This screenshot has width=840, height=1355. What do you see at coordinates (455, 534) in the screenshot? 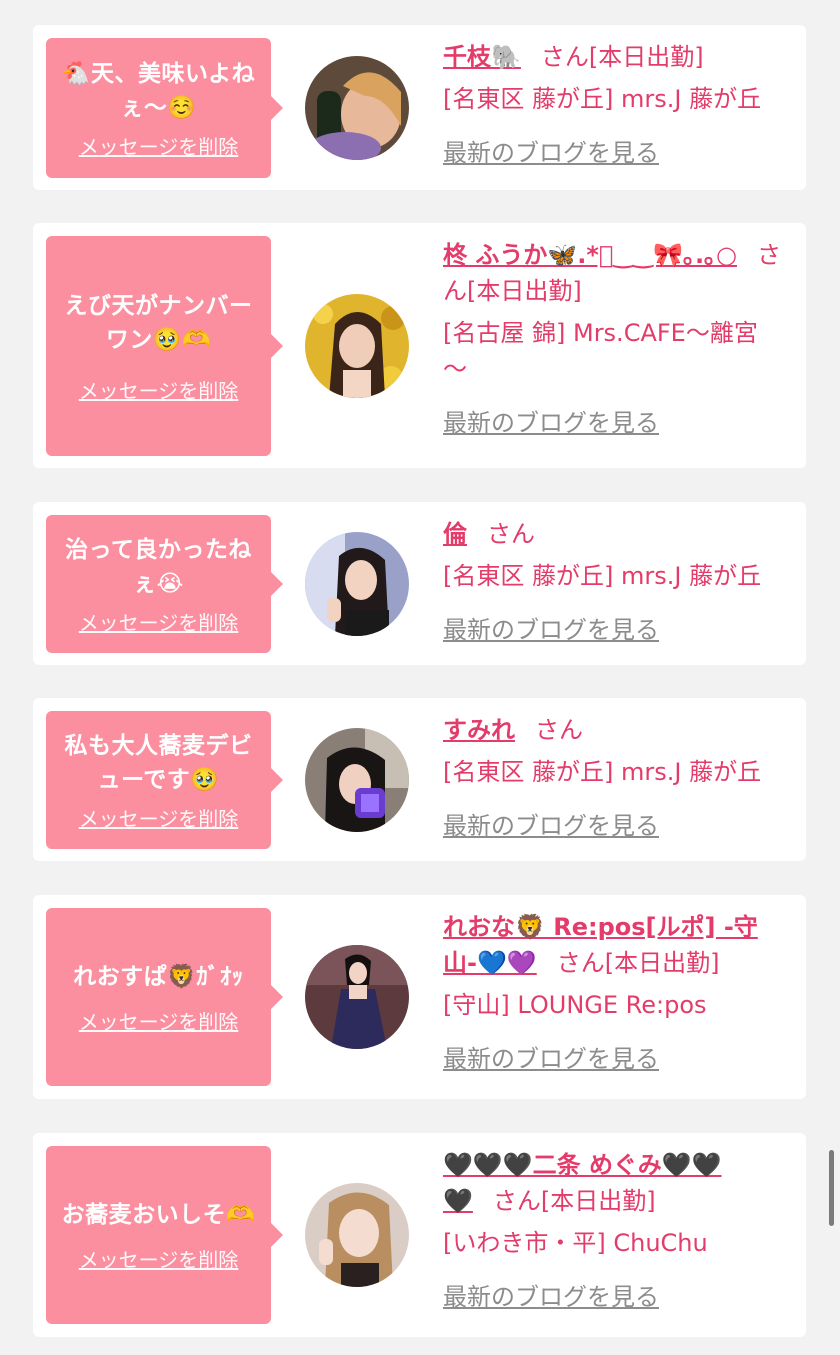
I see `girl-name-link: 倫` at bounding box center [455, 534].